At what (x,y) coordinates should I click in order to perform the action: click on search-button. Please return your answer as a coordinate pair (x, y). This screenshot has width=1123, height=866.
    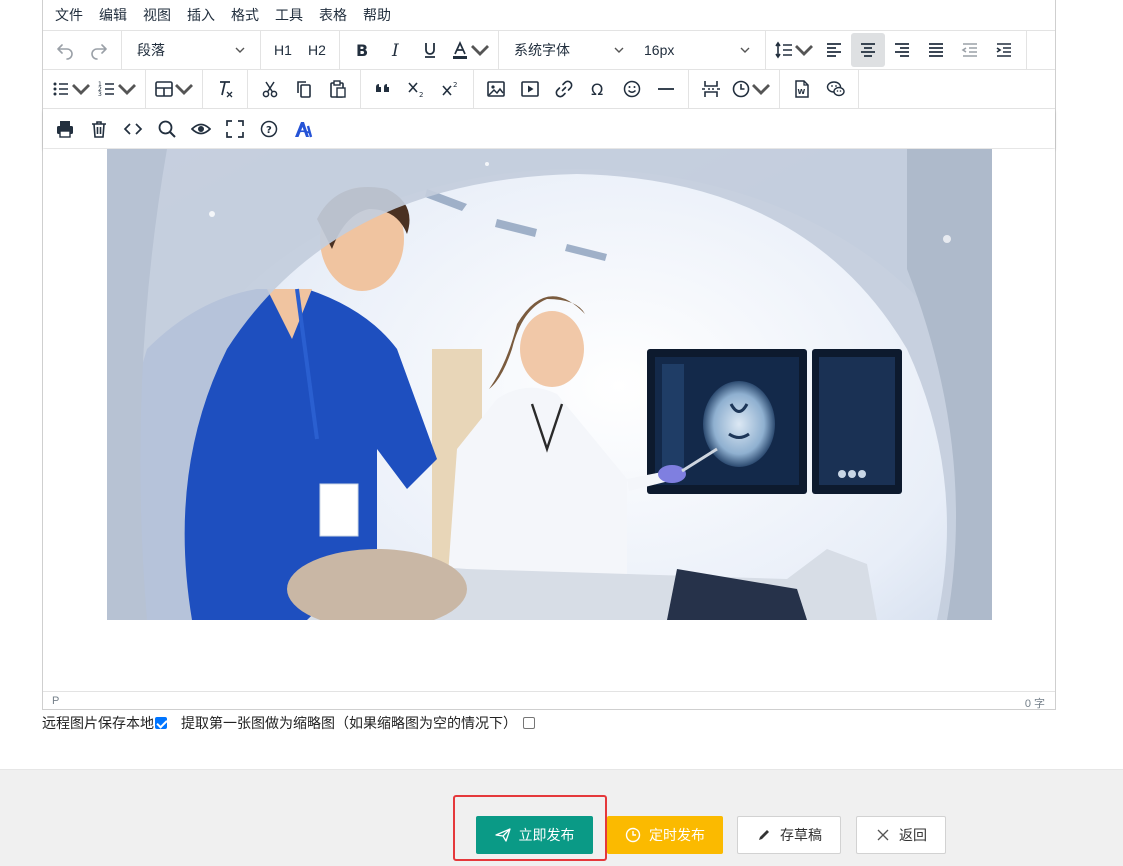
    Looking at the image, I should click on (167, 129).